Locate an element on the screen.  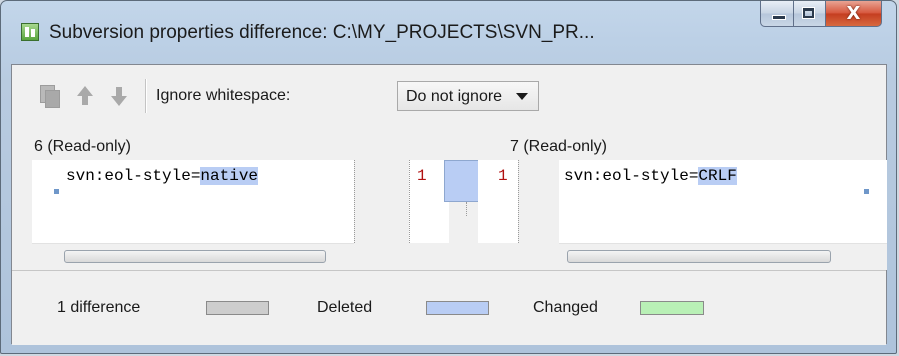
right-line-number: 1 is located at coordinates (503, 176).